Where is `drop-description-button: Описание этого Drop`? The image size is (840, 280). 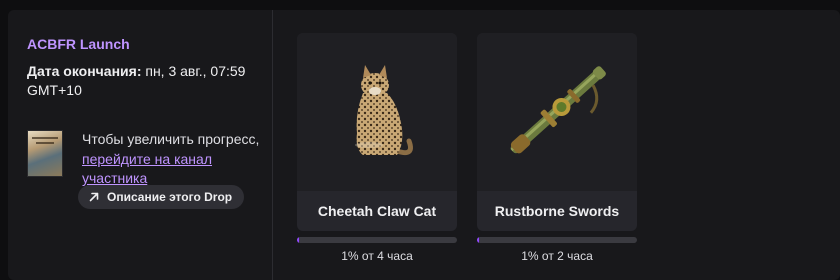 drop-description-button: Описание этого Drop is located at coordinates (161, 197).